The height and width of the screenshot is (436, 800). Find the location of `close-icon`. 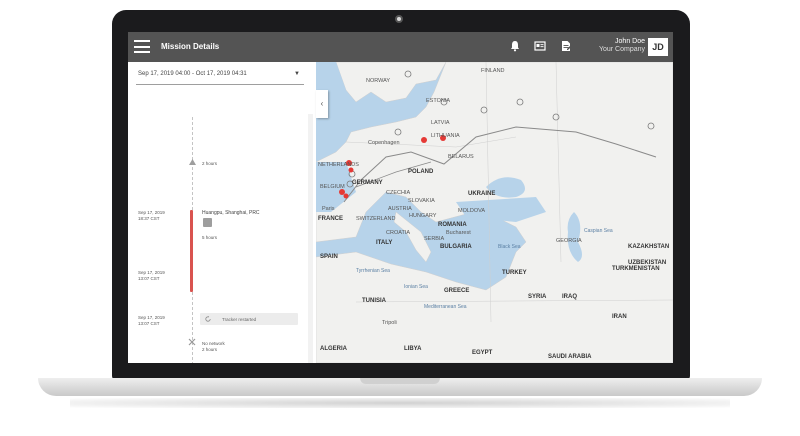

close-icon is located at coordinates (192, 342).